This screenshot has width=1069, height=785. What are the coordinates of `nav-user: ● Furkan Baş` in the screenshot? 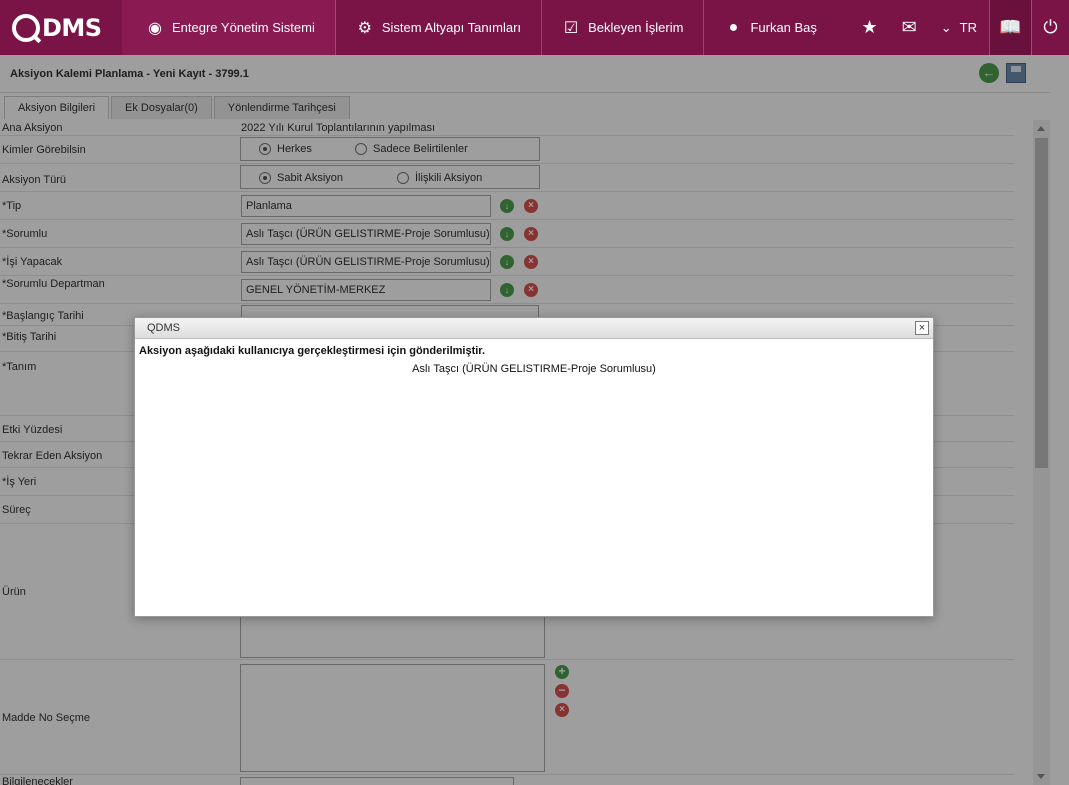 It's located at (770, 27).